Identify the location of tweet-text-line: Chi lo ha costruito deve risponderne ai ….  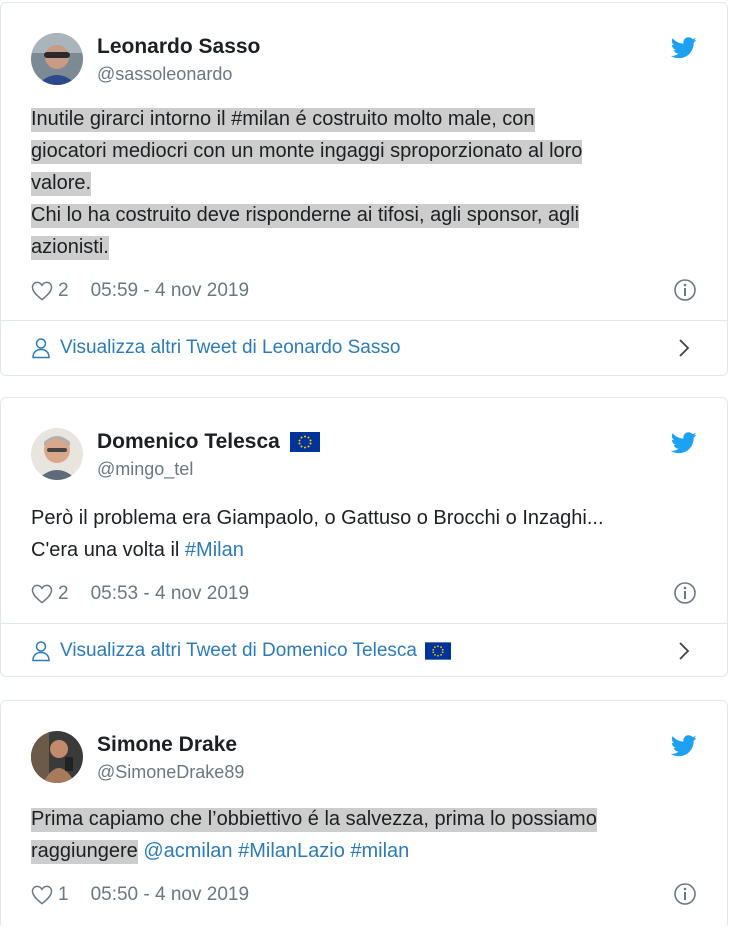
(305, 216).